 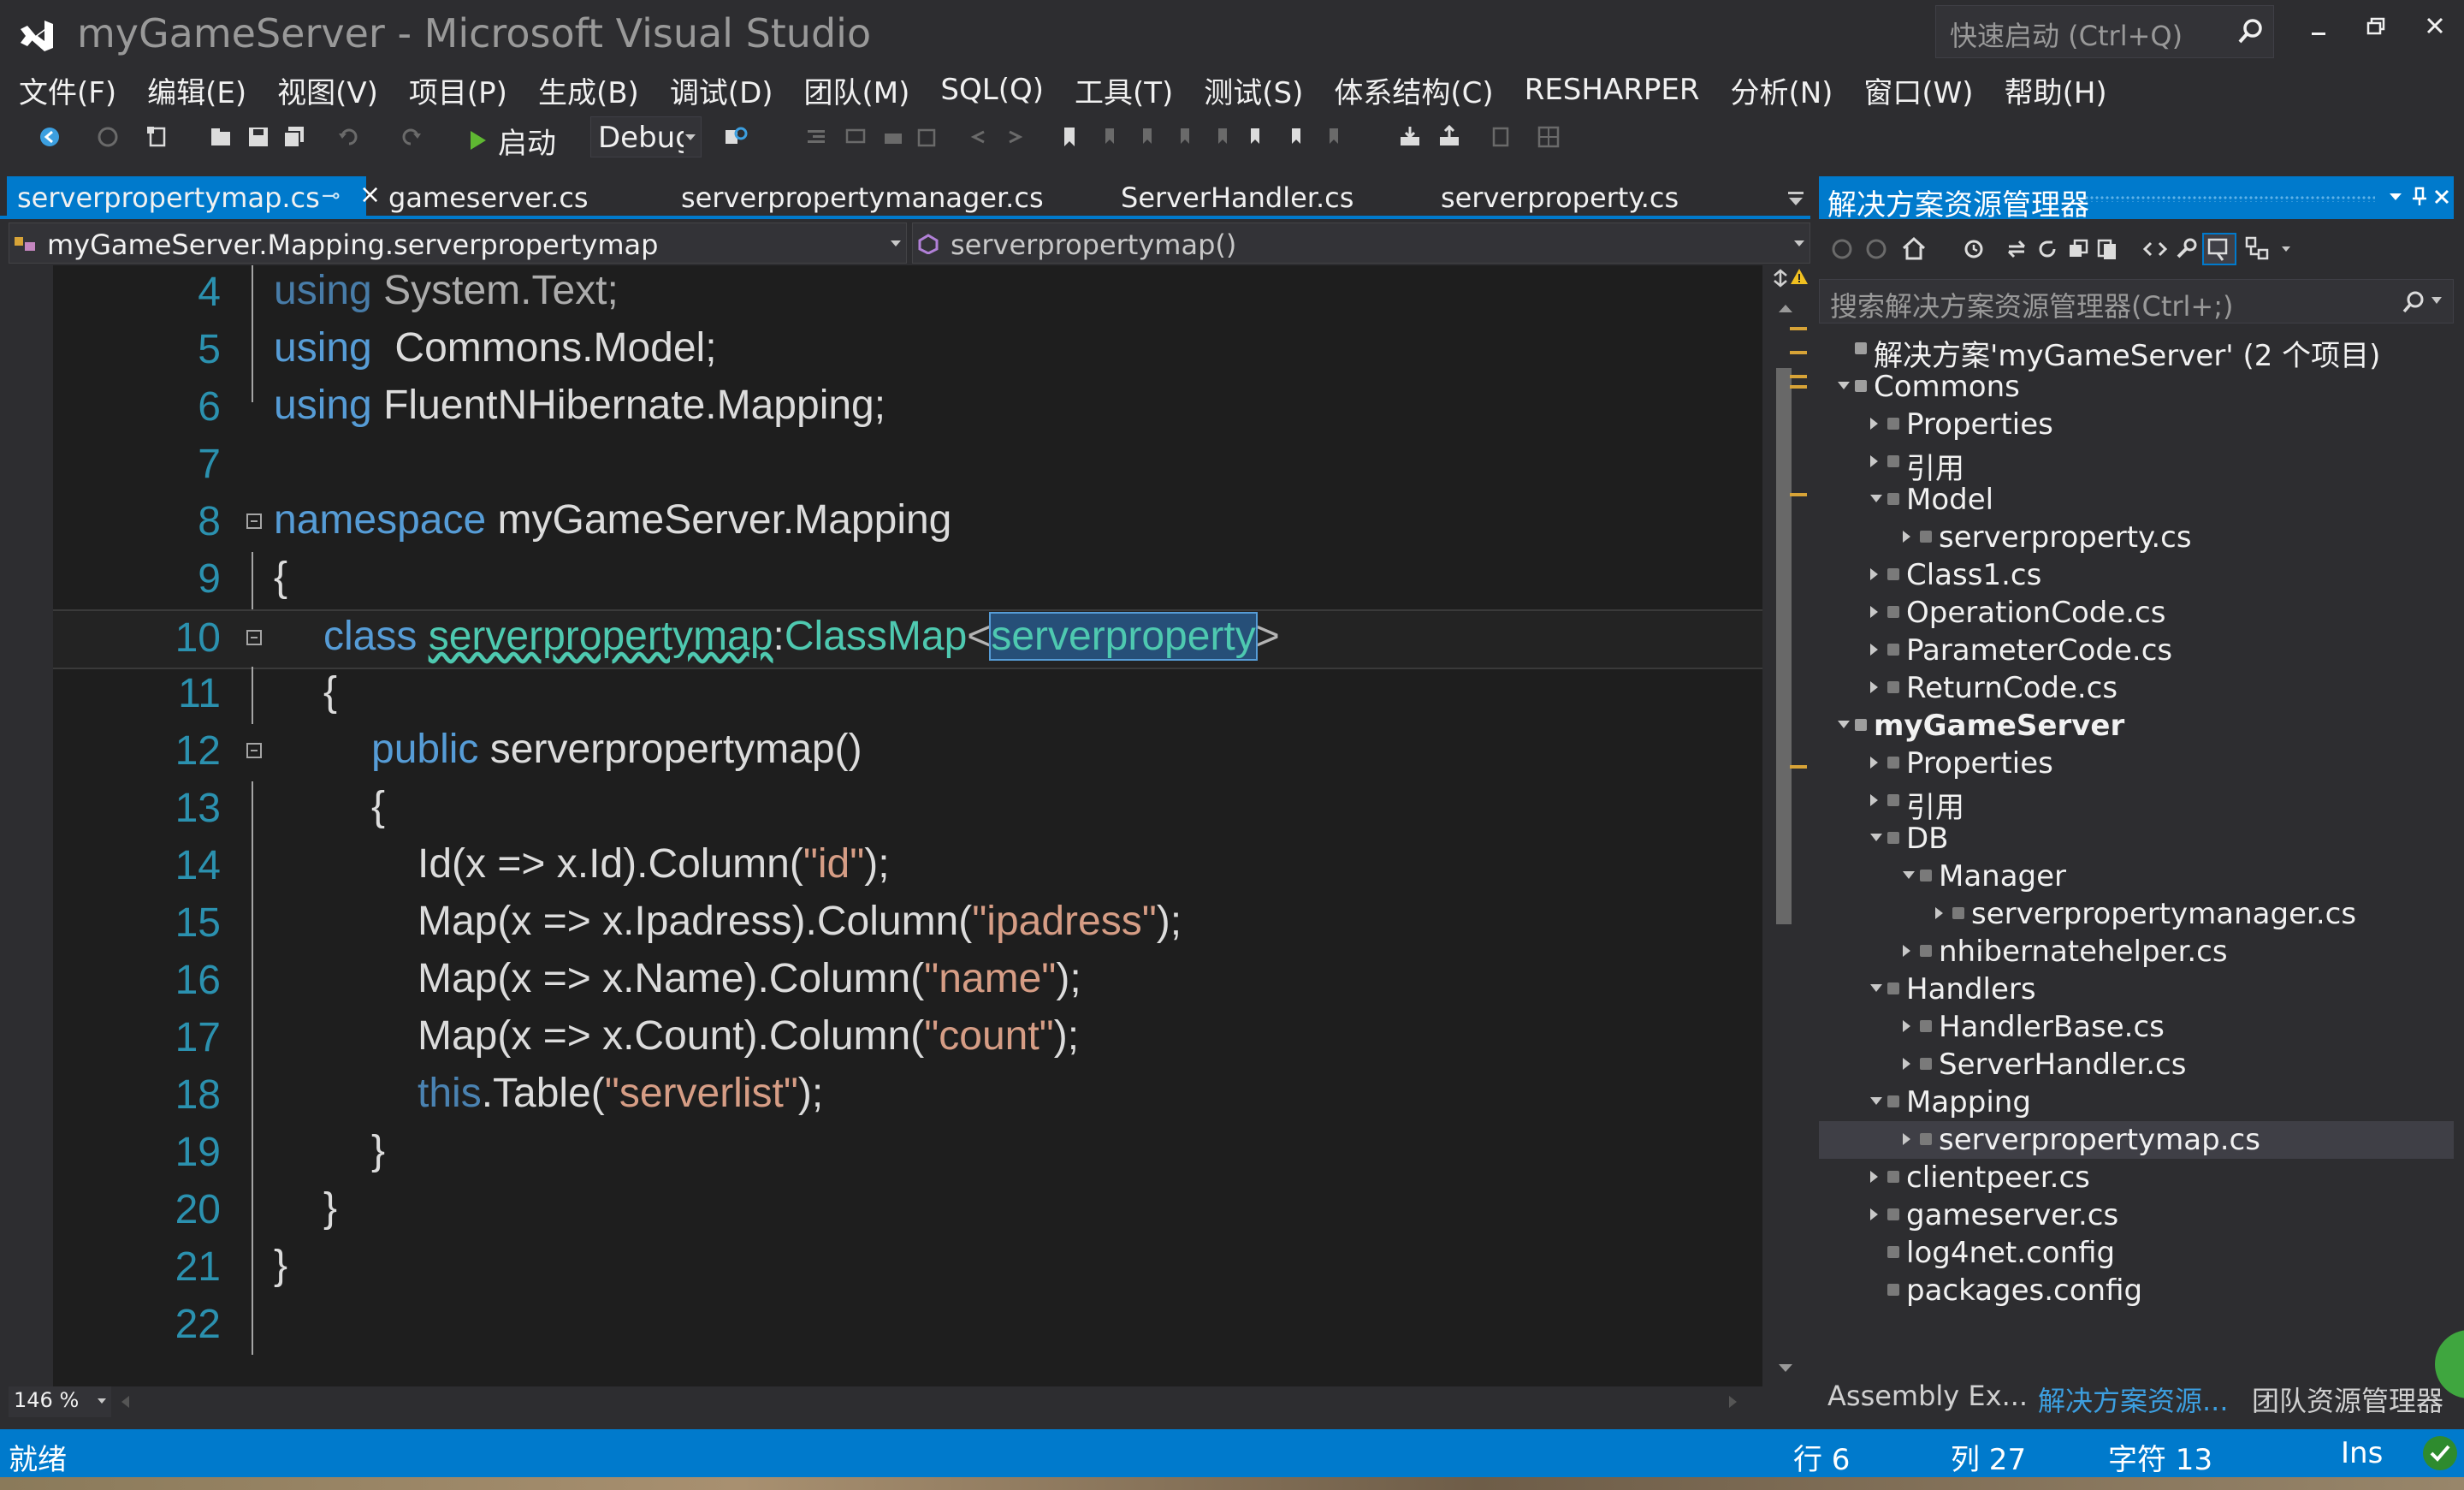 What do you see at coordinates (2136, 839) in the screenshot?
I see `tree-item: DB` at bounding box center [2136, 839].